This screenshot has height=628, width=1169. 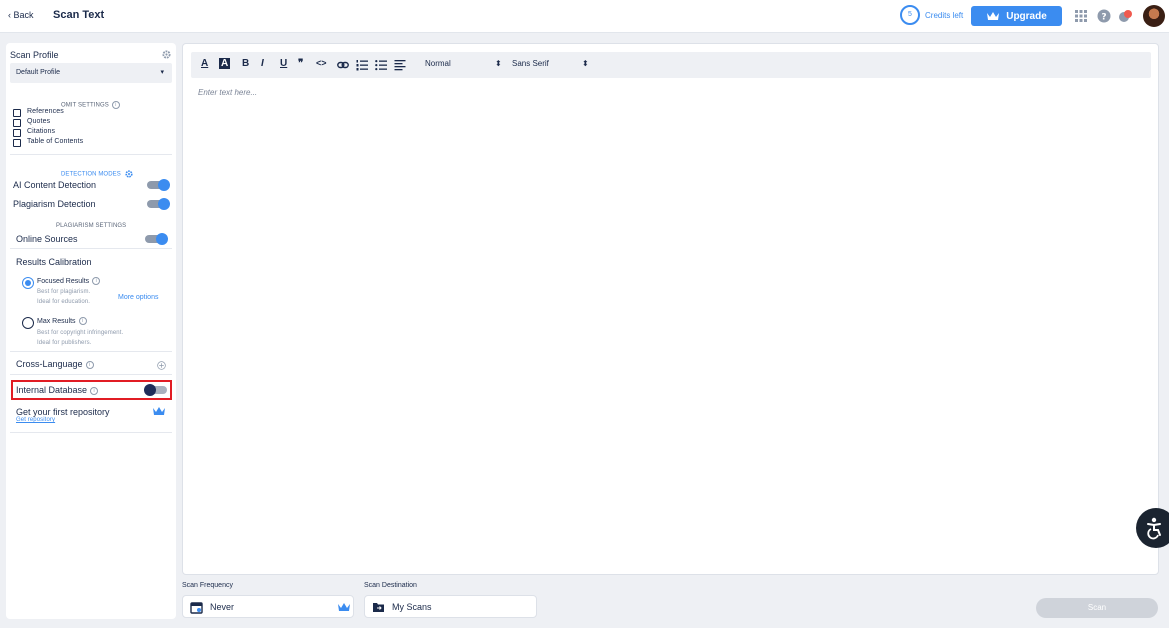 I want to click on editor-toolbar: A A B I U ❞ <> Normal ⬍ Sans Serif ⬍, so click(x=671, y=65).